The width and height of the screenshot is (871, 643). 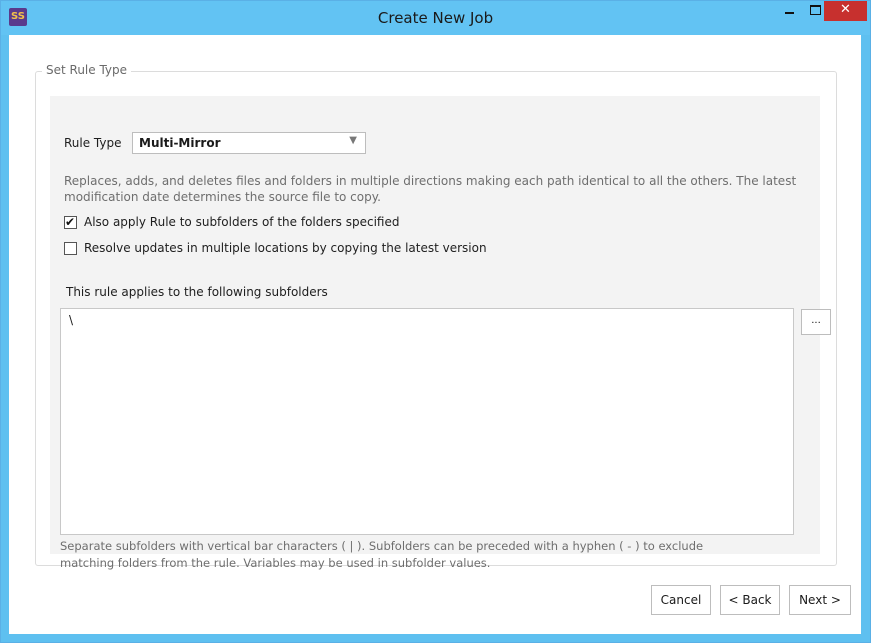 I want to click on rule-type-label: Rule Type, so click(x=93, y=143).